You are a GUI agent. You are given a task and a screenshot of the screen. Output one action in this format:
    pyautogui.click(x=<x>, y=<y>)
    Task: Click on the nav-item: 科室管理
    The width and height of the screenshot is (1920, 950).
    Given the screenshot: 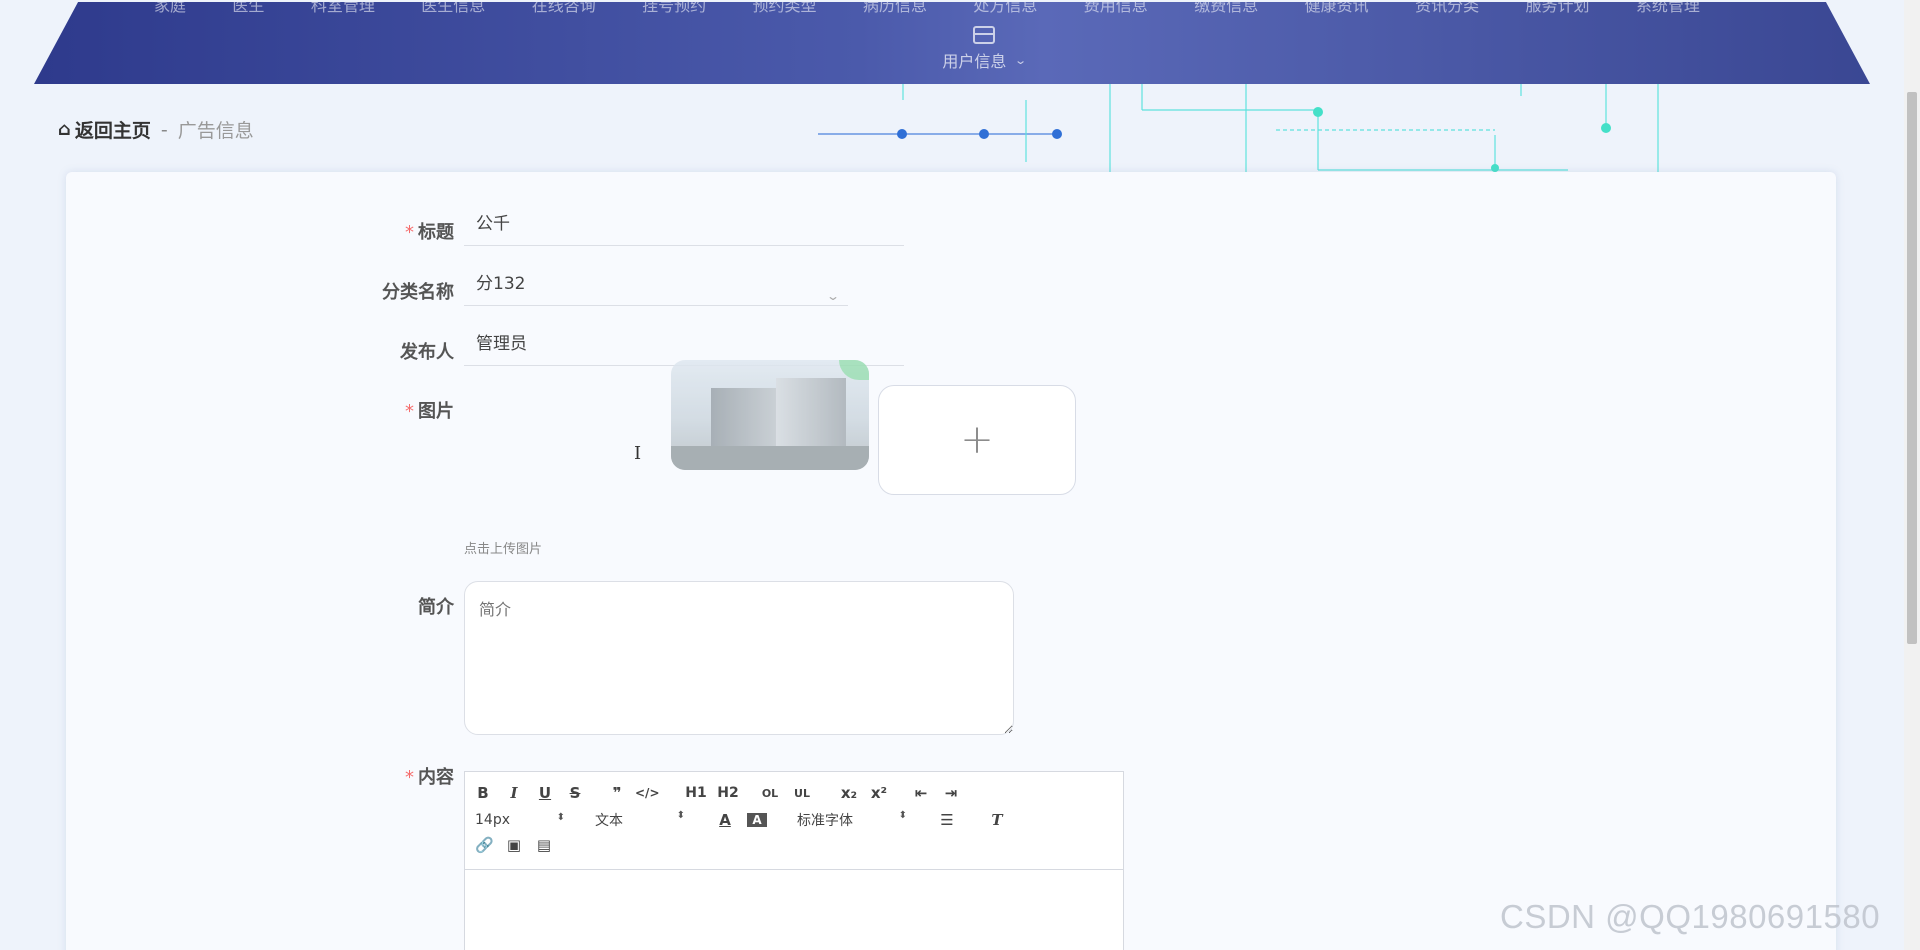 What is the action you would take?
    pyautogui.click(x=343, y=8)
    